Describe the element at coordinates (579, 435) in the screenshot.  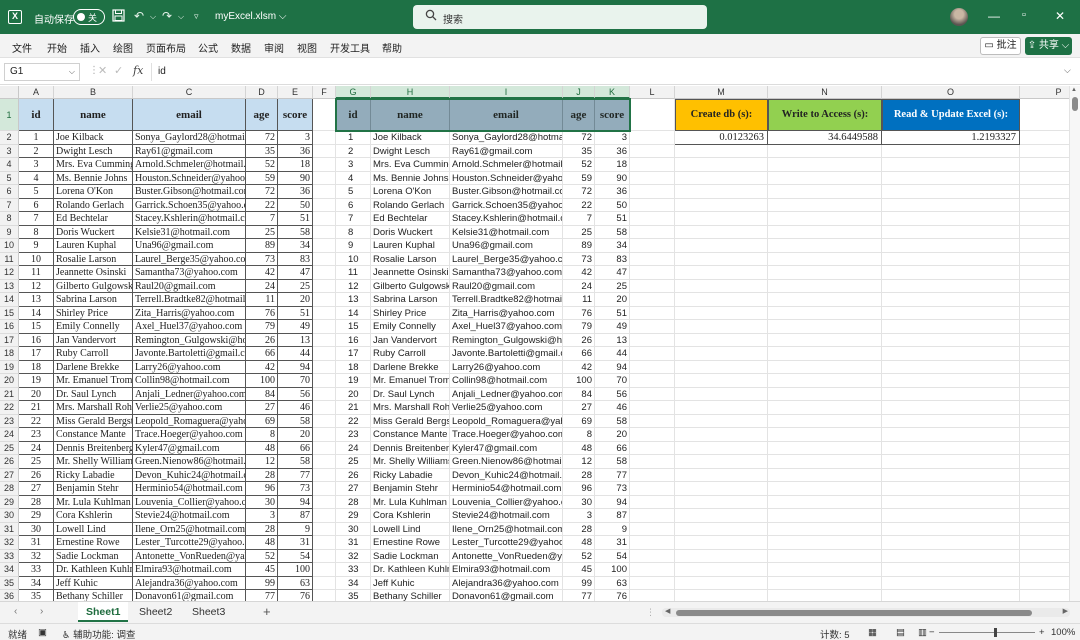
I see `table2-cell-age: 8` at that location.